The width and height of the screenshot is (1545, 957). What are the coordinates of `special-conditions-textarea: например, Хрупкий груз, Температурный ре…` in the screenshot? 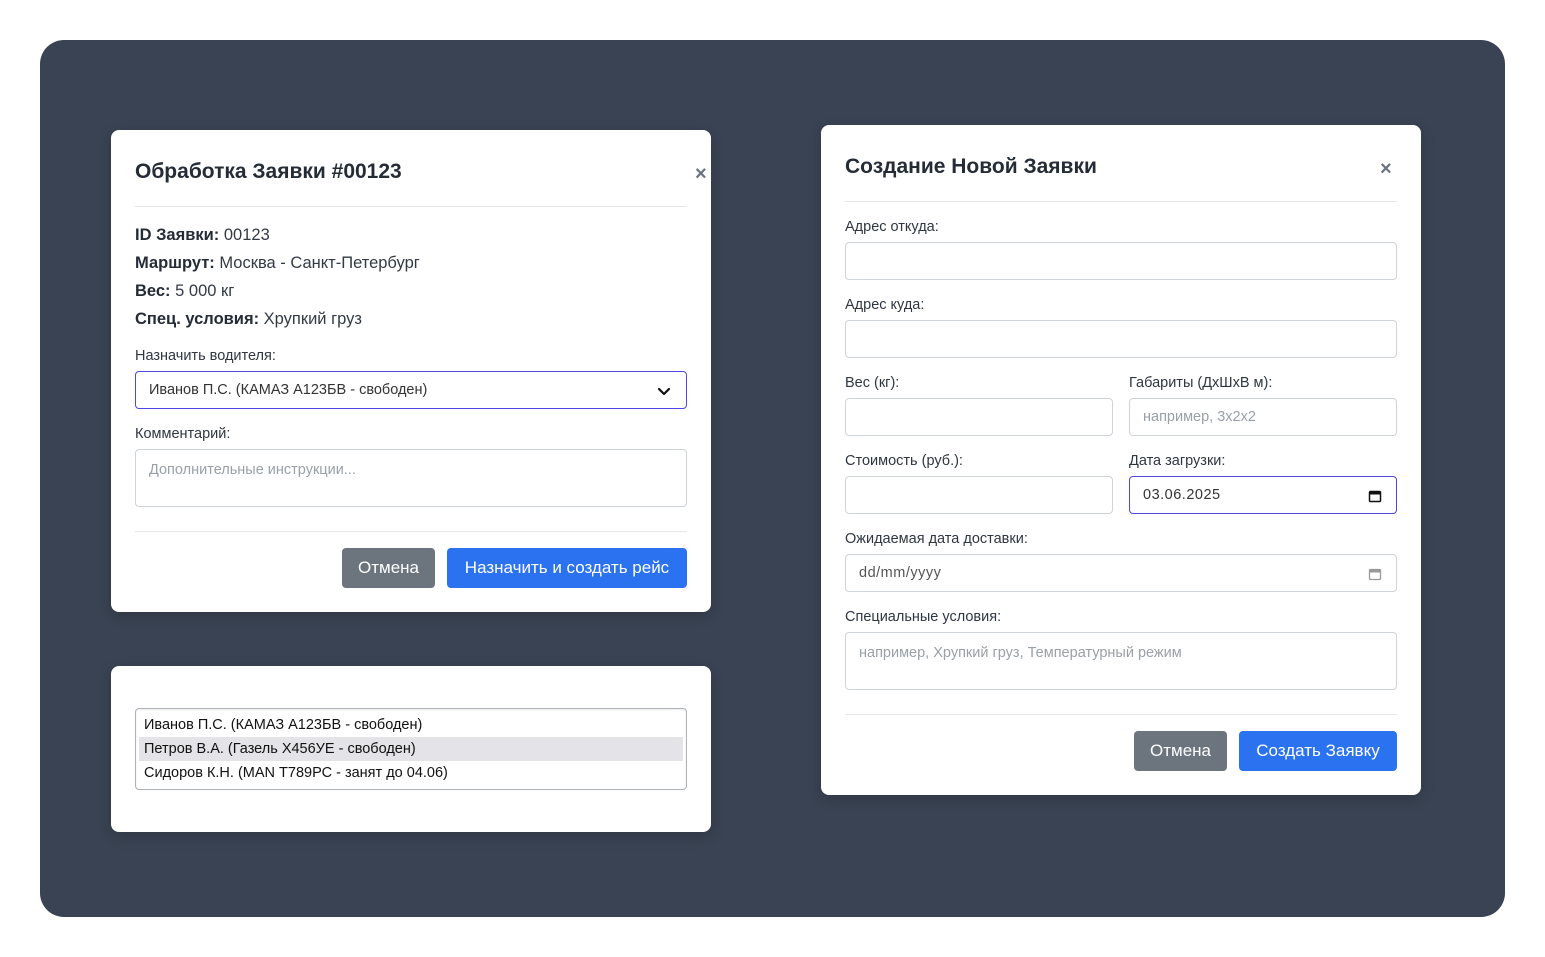 It's located at (1121, 661).